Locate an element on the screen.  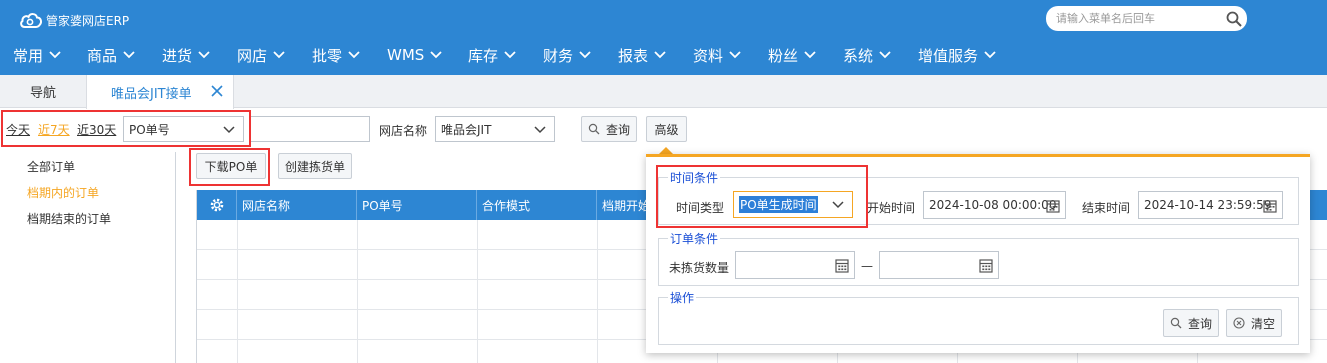
store-name-select: 唯品会JIT is located at coordinates (495, 129).